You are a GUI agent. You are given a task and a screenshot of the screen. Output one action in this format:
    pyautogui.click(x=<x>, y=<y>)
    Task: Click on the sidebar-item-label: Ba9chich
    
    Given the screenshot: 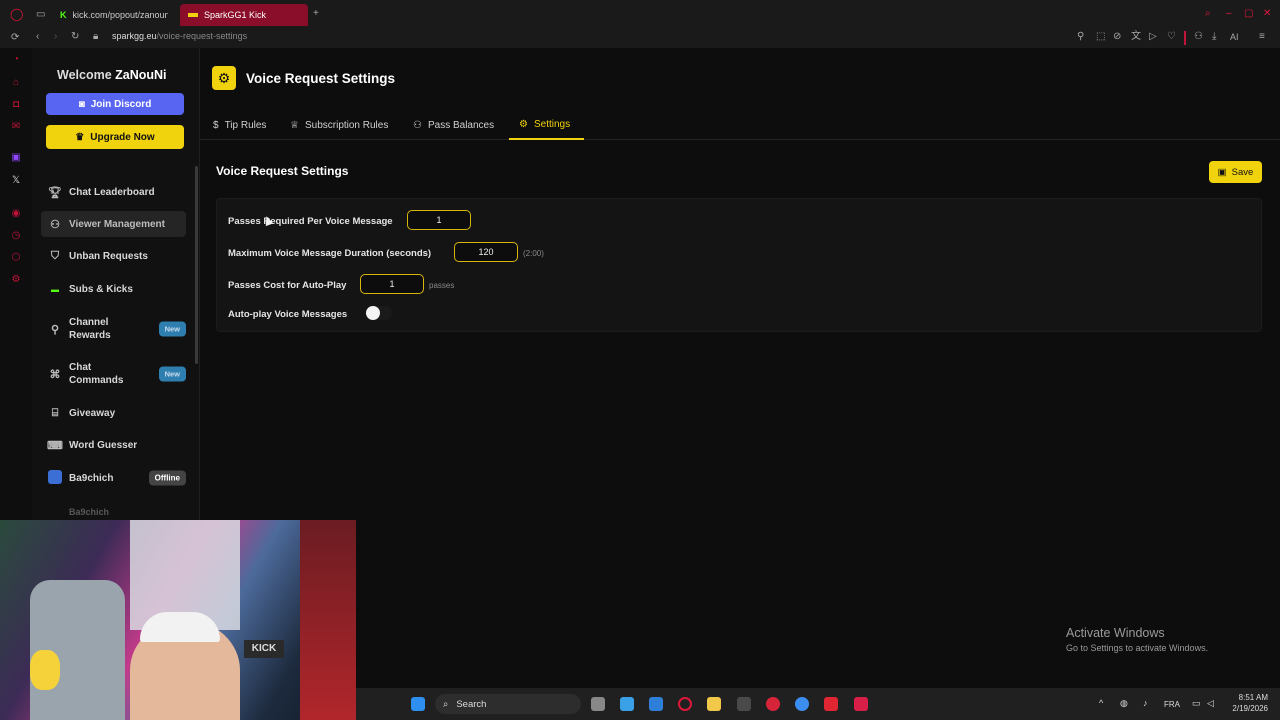 What is the action you would take?
    pyautogui.click(x=89, y=512)
    